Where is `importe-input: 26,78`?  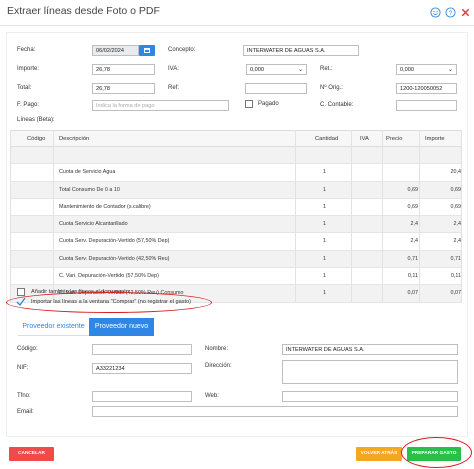
importe-input: 26,78 is located at coordinates (123, 69).